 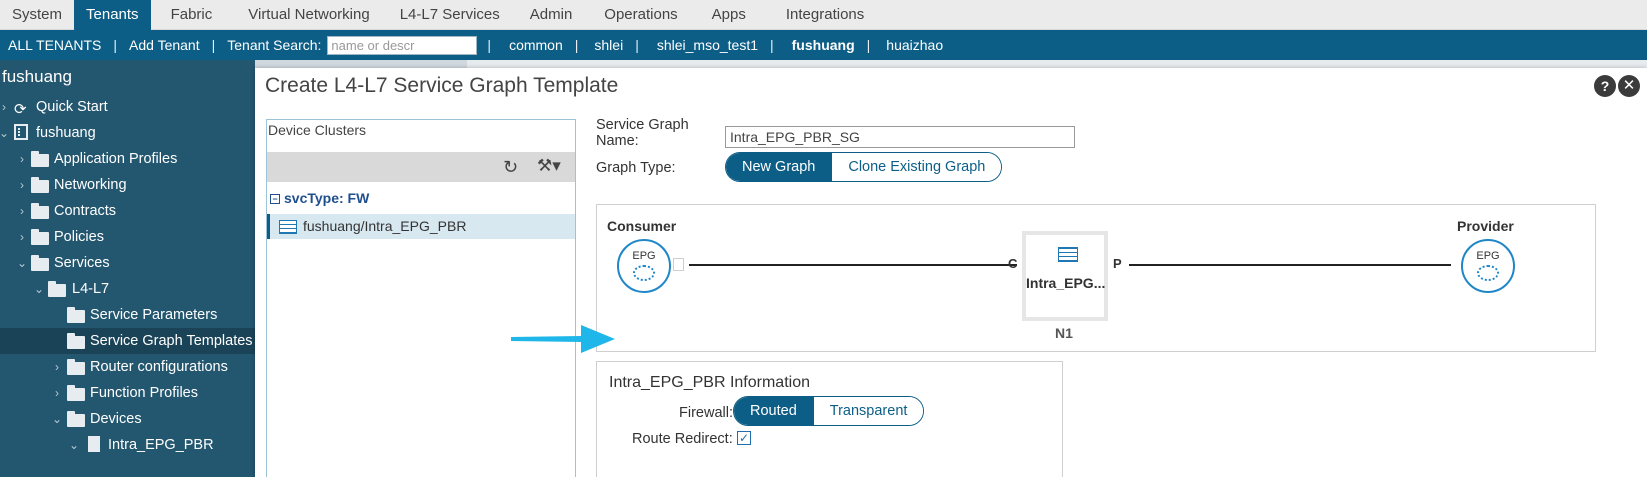 I want to click on nav-item-label: Services, so click(x=82, y=263).